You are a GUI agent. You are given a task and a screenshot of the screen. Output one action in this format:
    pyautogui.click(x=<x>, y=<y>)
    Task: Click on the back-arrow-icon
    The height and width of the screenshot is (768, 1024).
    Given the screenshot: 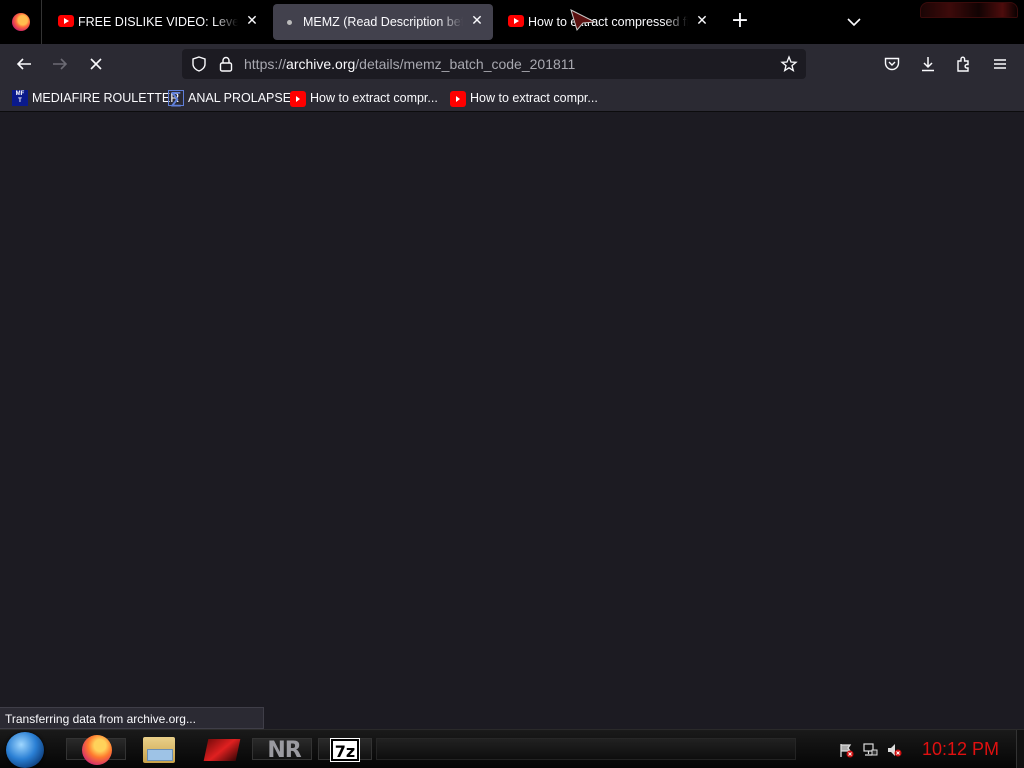 What is the action you would take?
    pyautogui.click(x=23, y=64)
    